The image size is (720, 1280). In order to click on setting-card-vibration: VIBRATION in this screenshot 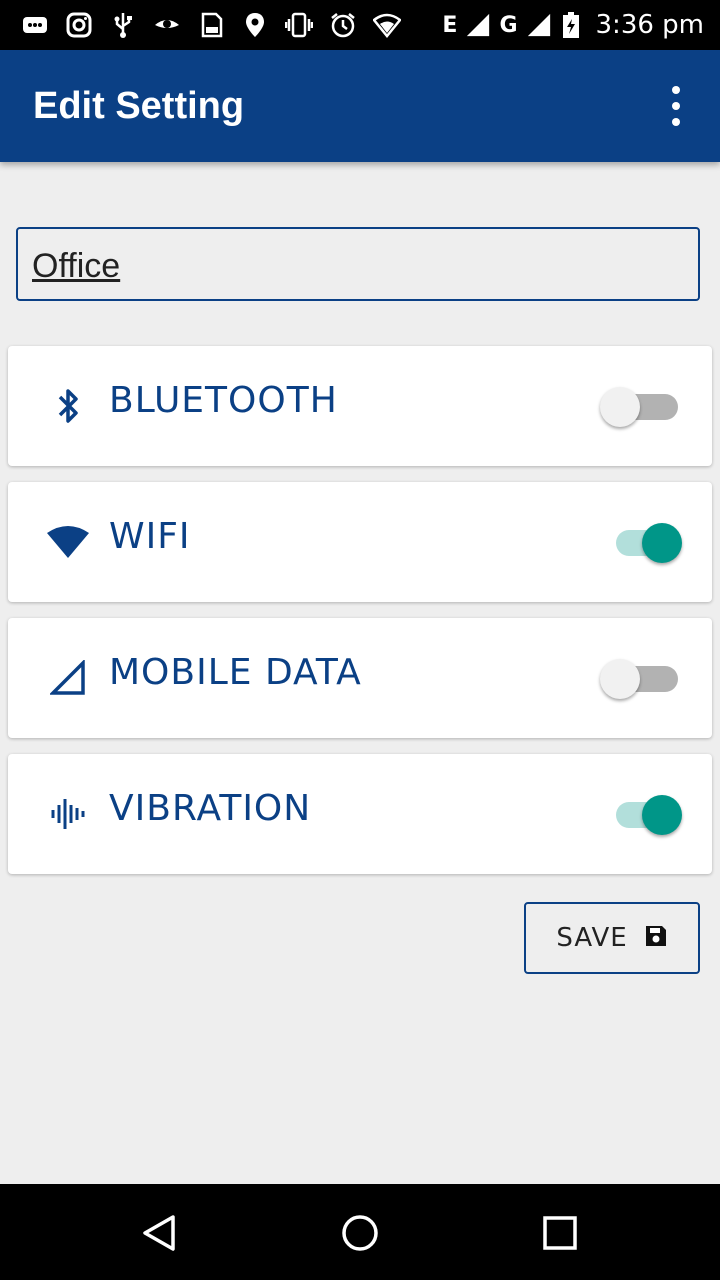, I will do `click(360, 814)`.